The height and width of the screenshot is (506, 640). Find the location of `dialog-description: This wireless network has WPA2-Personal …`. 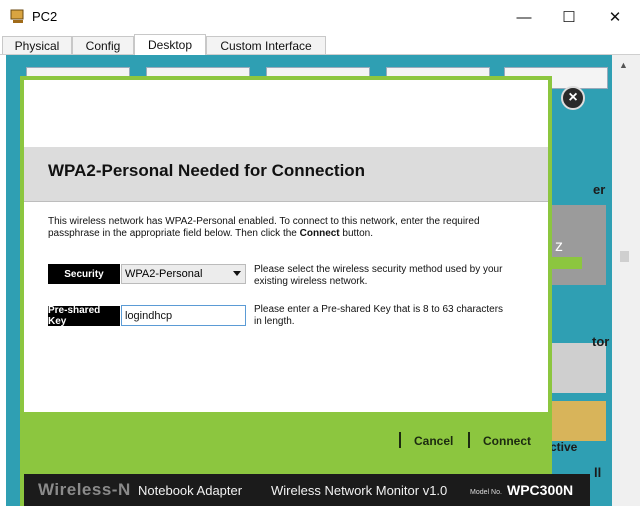

dialog-description: This wireless network has WPA2-Personal … is located at coordinates (264, 227).